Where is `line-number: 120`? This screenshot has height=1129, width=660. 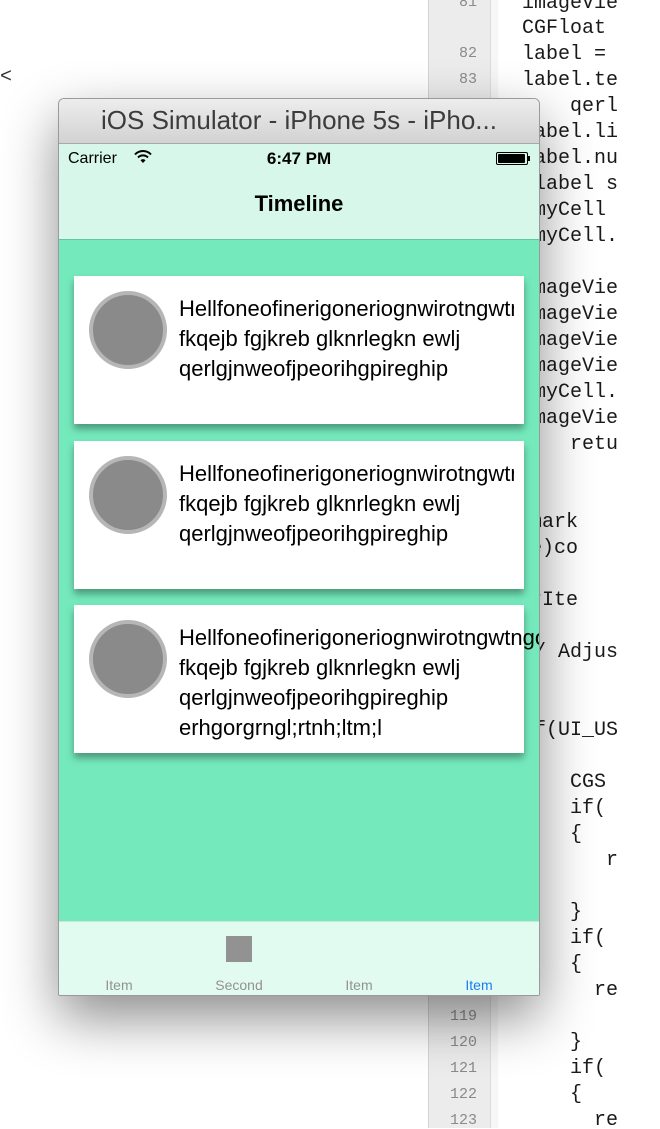 line-number: 120 is located at coordinates (463, 1042).